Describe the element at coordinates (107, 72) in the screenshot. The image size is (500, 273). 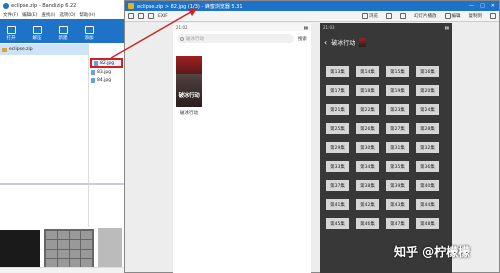
I see `file-item: 83.jpg` at that location.